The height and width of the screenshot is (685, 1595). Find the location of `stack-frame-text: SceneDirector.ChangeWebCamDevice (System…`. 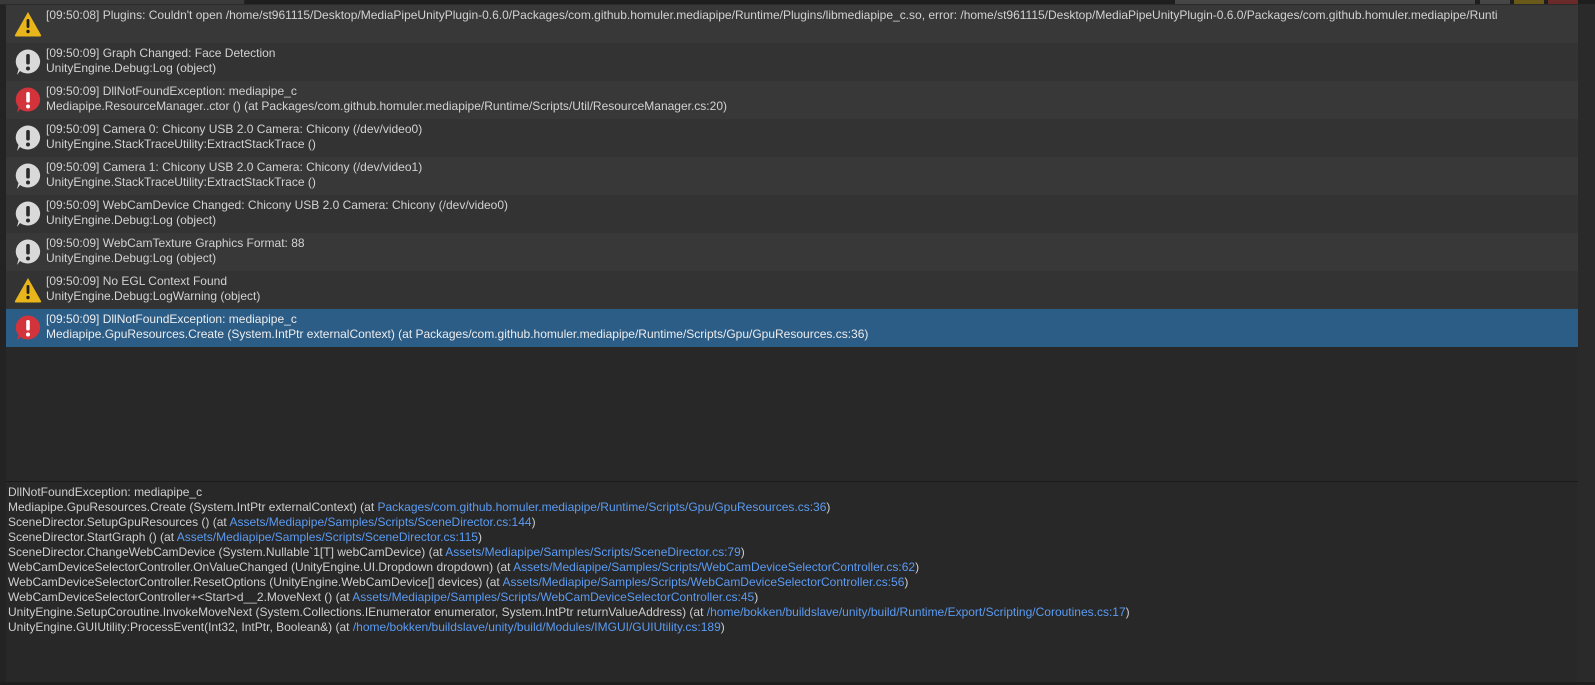

stack-frame-text: SceneDirector.ChangeWebCamDevice (System… is located at coordinates (227, 552).